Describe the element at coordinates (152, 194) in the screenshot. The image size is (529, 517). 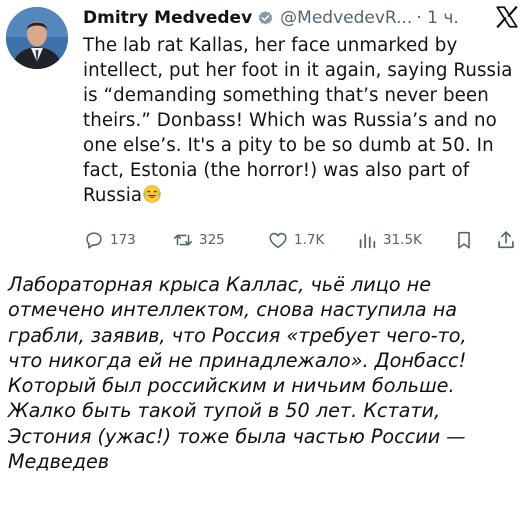
I see `laughing-tears-emoji-icon` at that location.